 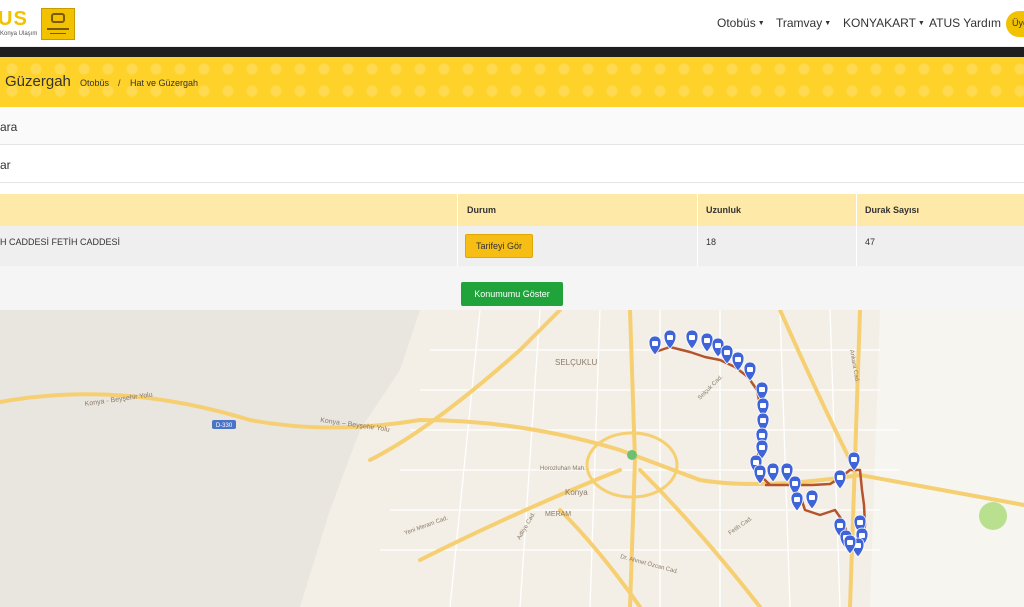 What do you see at coordinates (892, 210) in the screenshot?
I see `header-durak-sayisi: Durak Sayısı` at bounding box center [892, 210].